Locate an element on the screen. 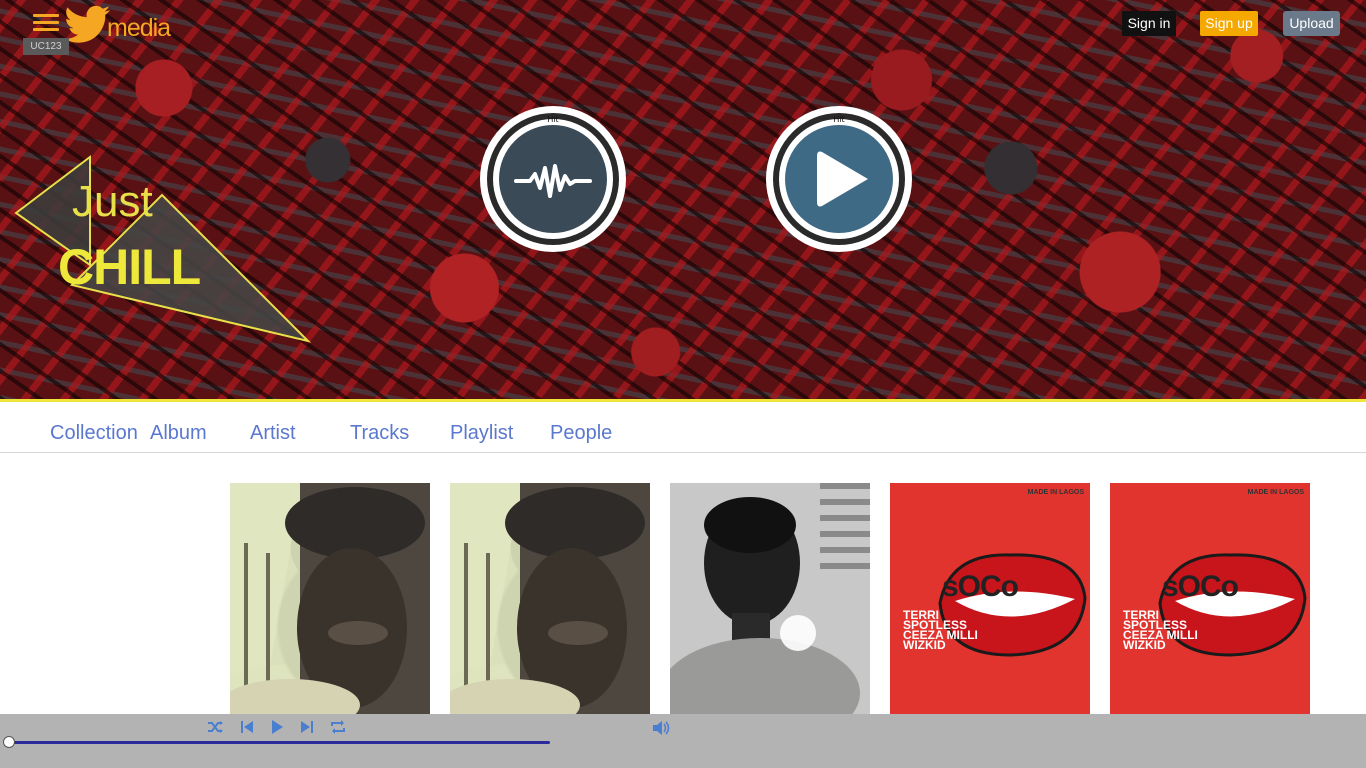  badge-line2: CHILL is located at coordinates (129, 267).